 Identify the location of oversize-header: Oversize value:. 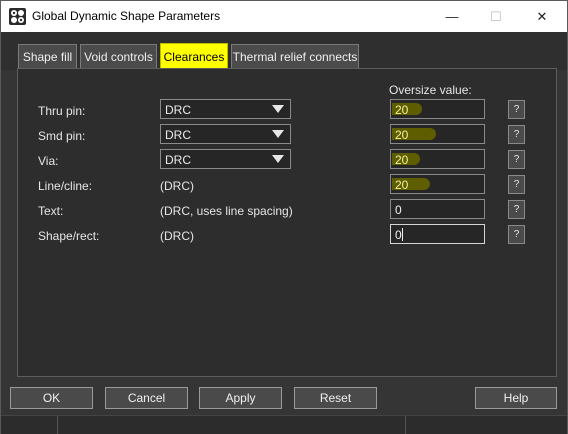
(430, 90).